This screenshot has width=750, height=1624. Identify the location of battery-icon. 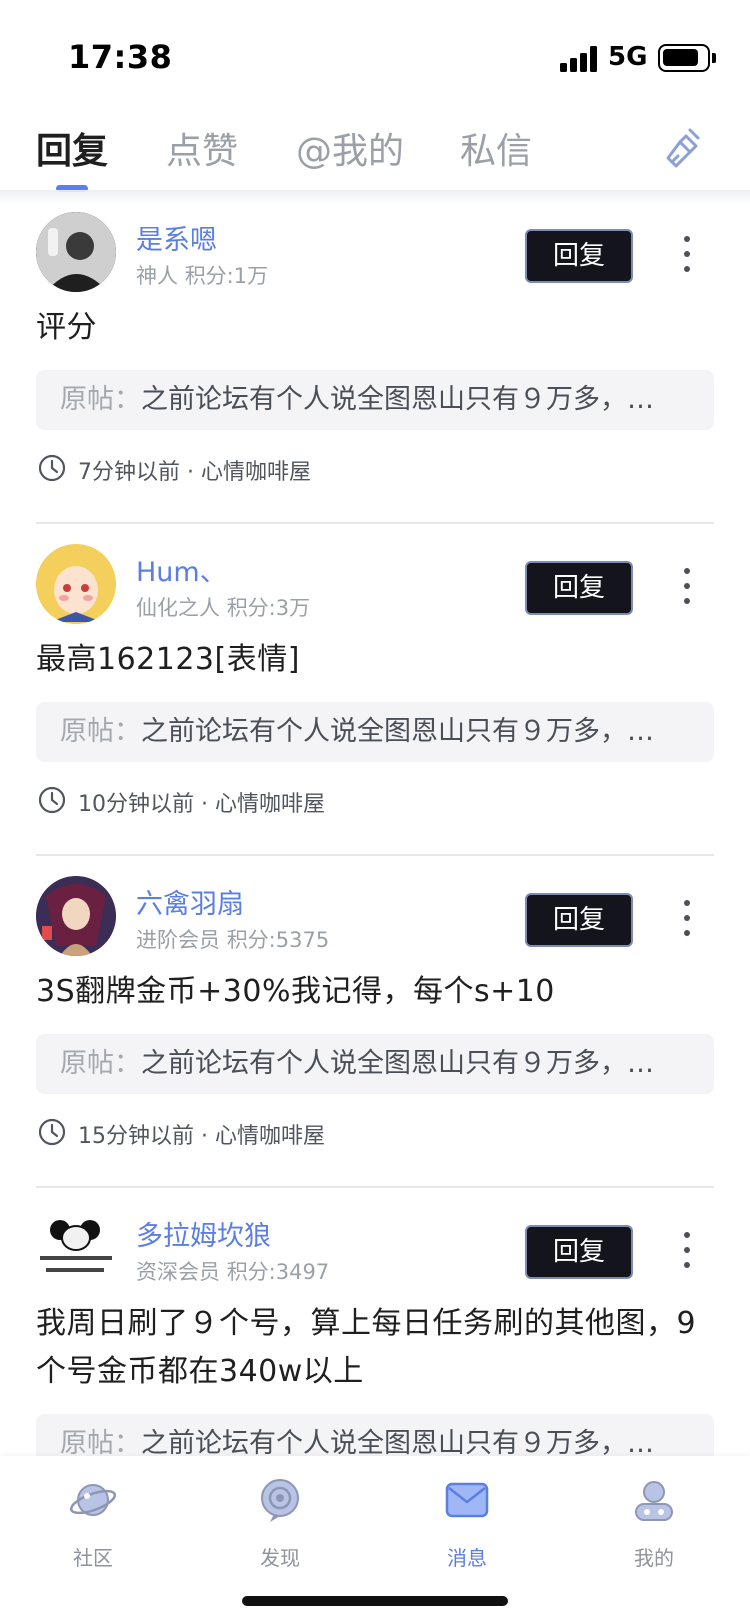
(684, 58).